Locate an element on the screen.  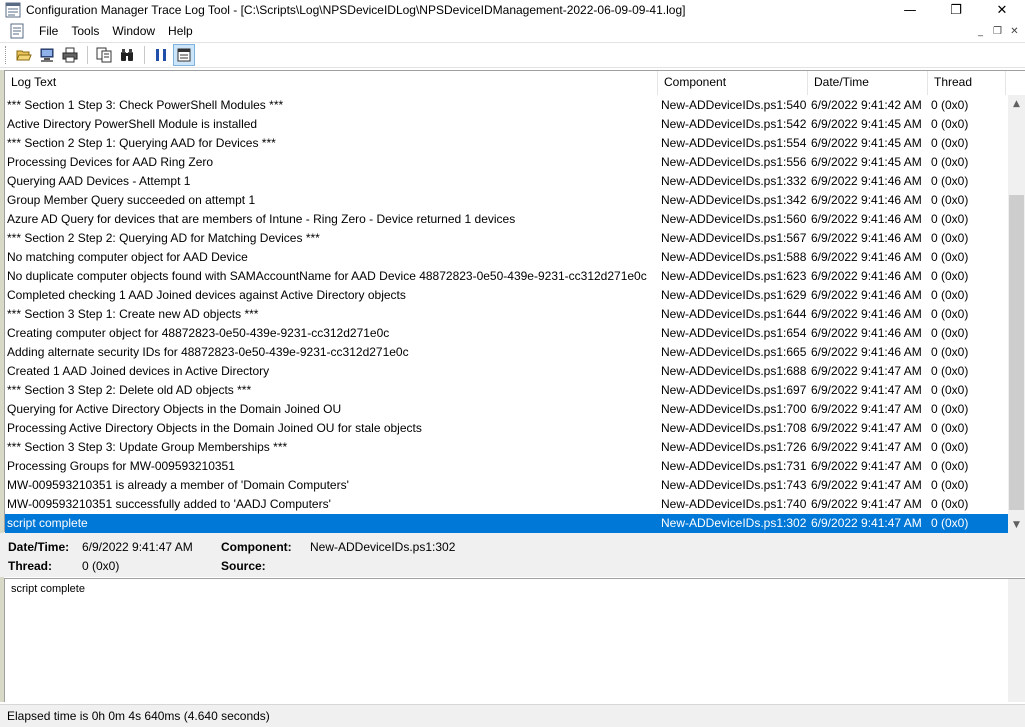
mdi-minimize-button: _ is located at coordinates (980, 31).